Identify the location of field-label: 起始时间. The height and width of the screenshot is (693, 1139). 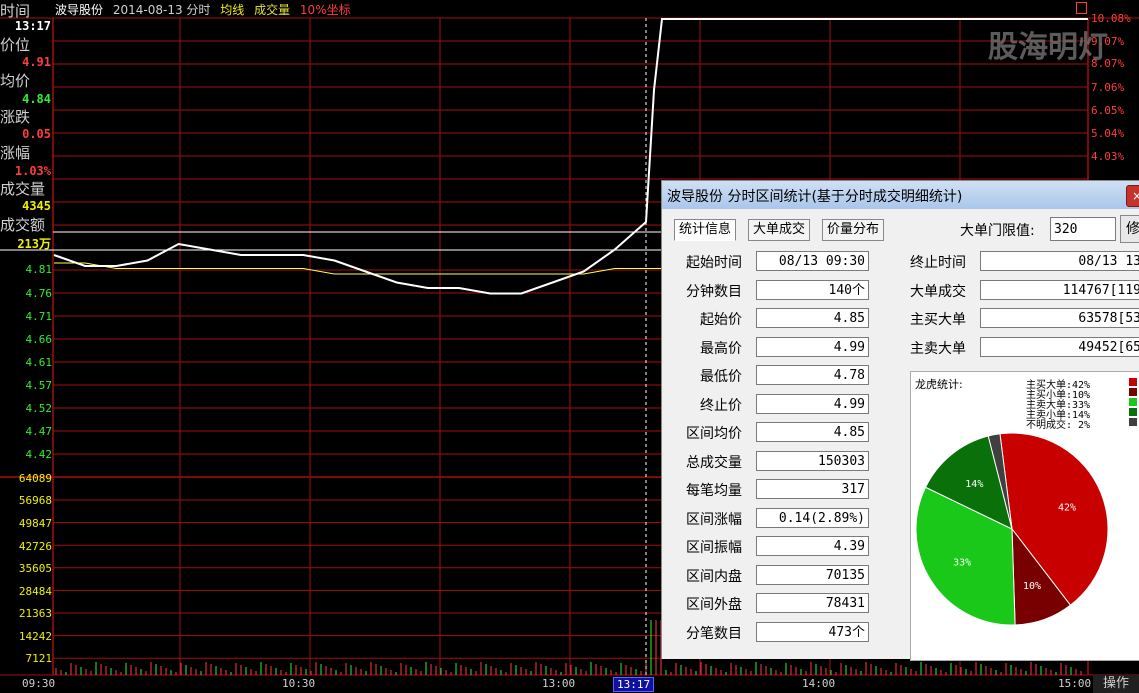
(714, 263).